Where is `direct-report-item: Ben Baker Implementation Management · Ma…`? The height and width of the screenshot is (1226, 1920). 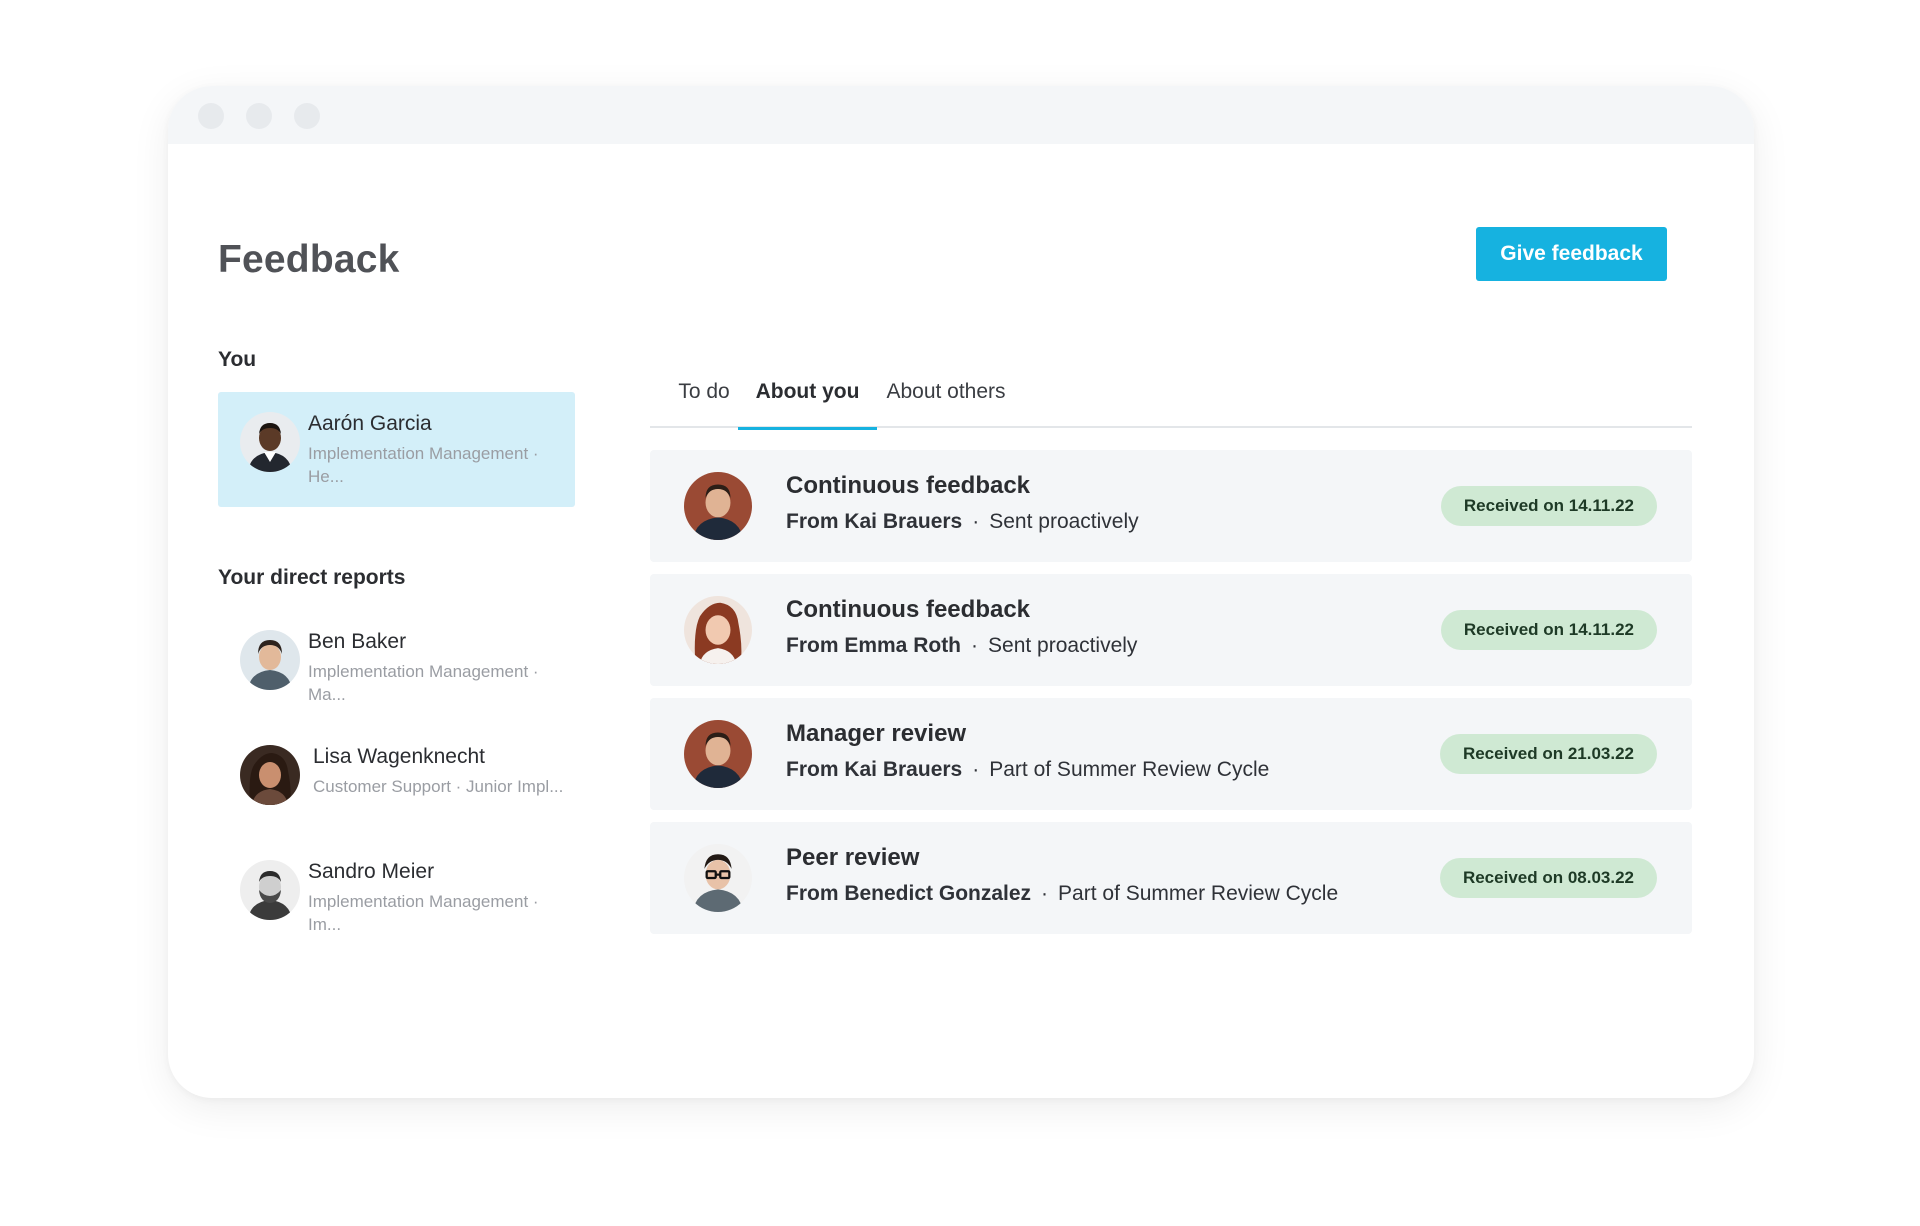 direct-report-item: Ben Baker Implementation Management · Ma… is located at coordinates (396, 667).